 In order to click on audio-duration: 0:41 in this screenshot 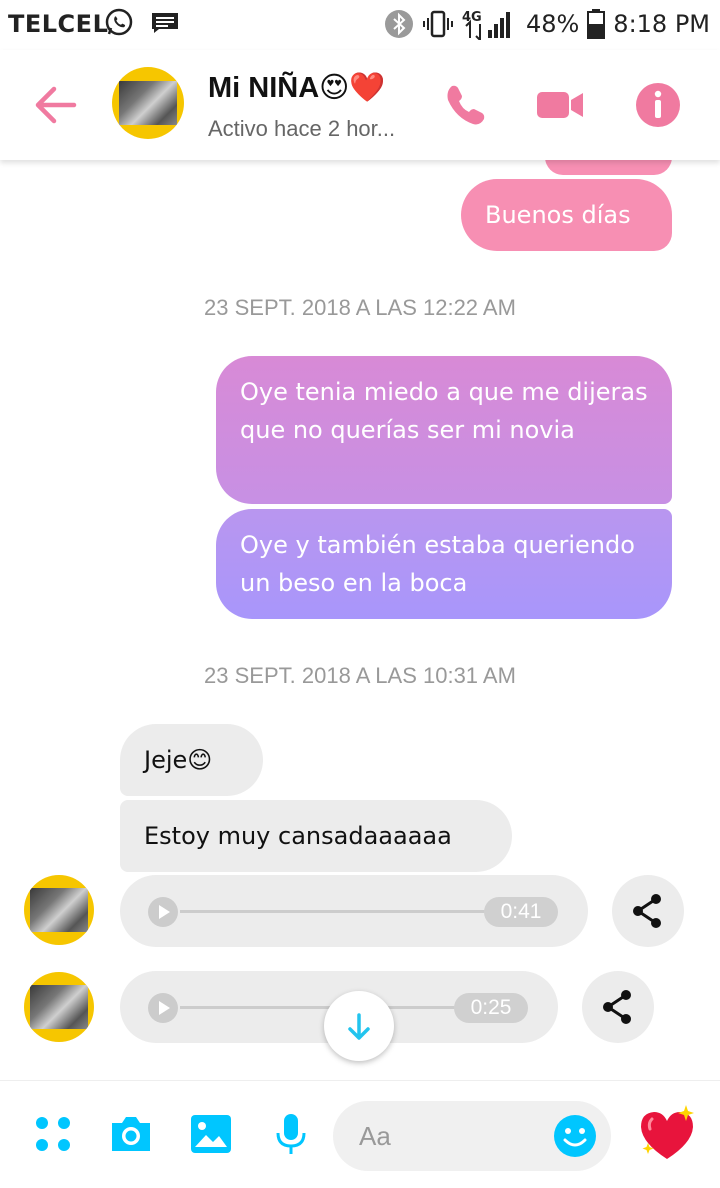, I will do `click(521, 912)`.